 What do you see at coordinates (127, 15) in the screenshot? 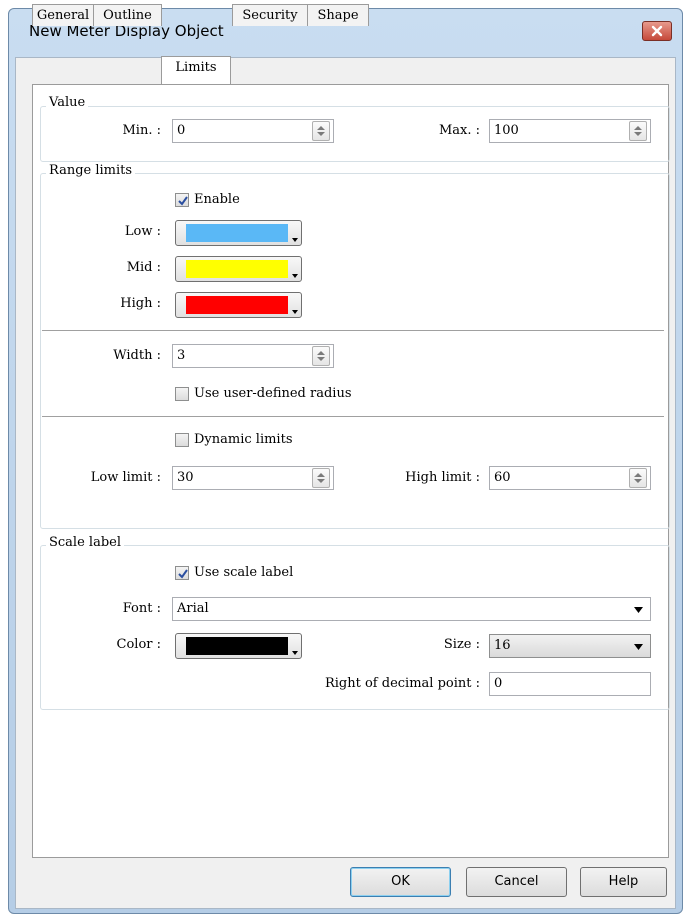
I see `tab-outline: Outline` at bounding box center [127, 15].